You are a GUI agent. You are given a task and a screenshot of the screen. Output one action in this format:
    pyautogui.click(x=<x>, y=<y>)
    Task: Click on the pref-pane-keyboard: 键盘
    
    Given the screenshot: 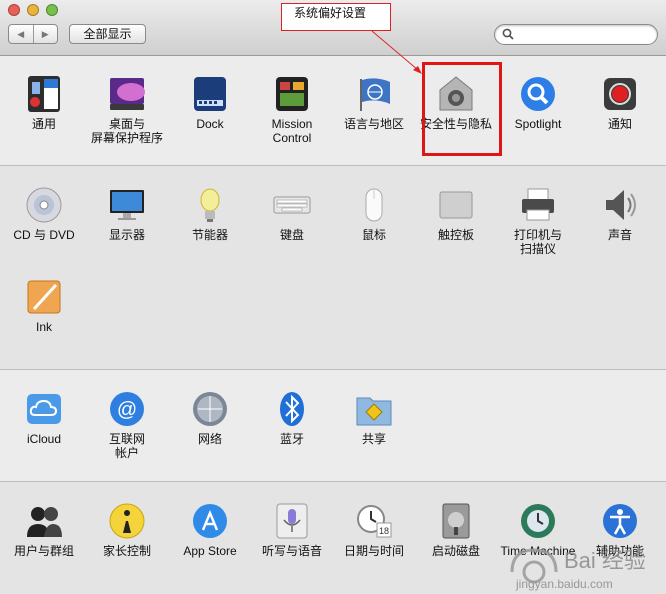 What is the action you would take?
    pyautogui.click(x=292, y=213)
    